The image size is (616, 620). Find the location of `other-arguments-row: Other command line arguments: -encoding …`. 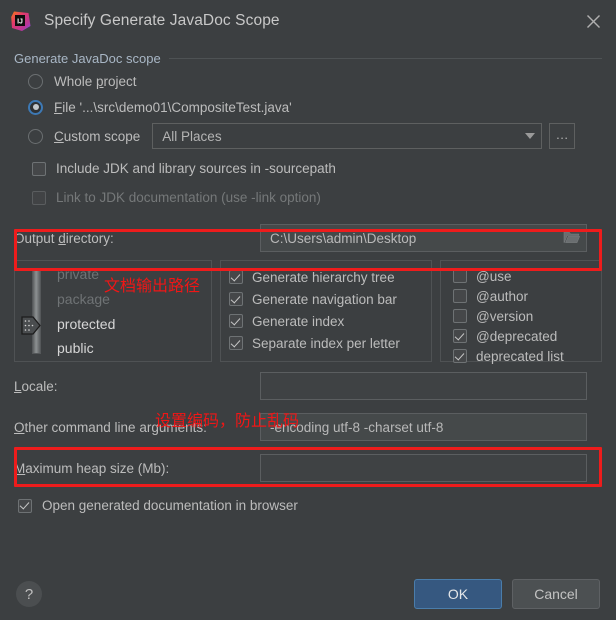

other-arguments-row: Other command line arguments: -encoding … is located at coordinates (308, 427).